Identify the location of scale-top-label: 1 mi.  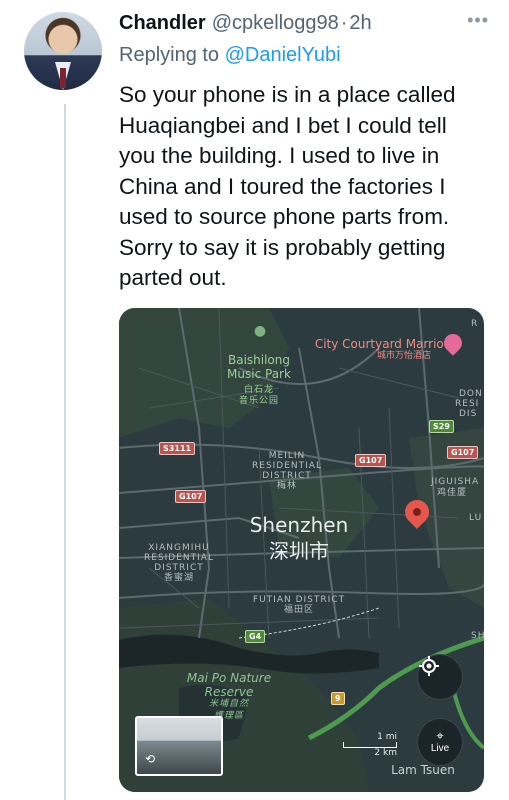
(387, 737).